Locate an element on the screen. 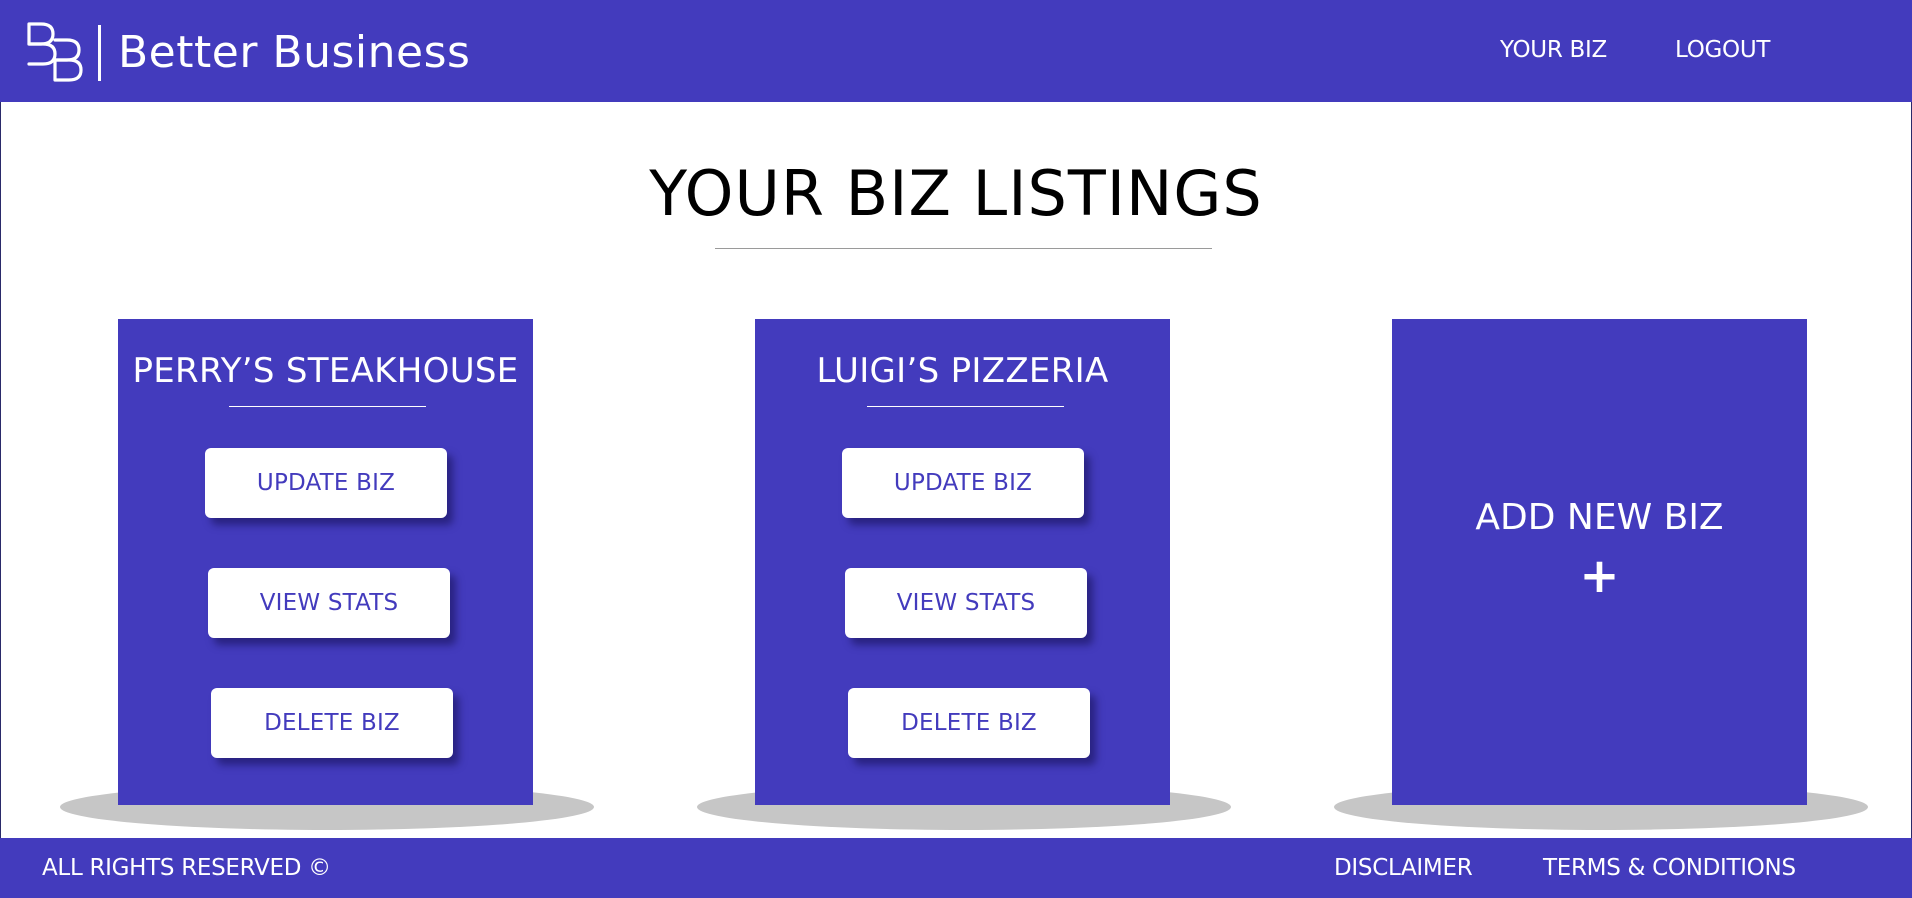 The height and width of the screenshot is (898, 1912). copyright-text: ALL RIGHTS RESERVED © is located at coordinates (186, 868).